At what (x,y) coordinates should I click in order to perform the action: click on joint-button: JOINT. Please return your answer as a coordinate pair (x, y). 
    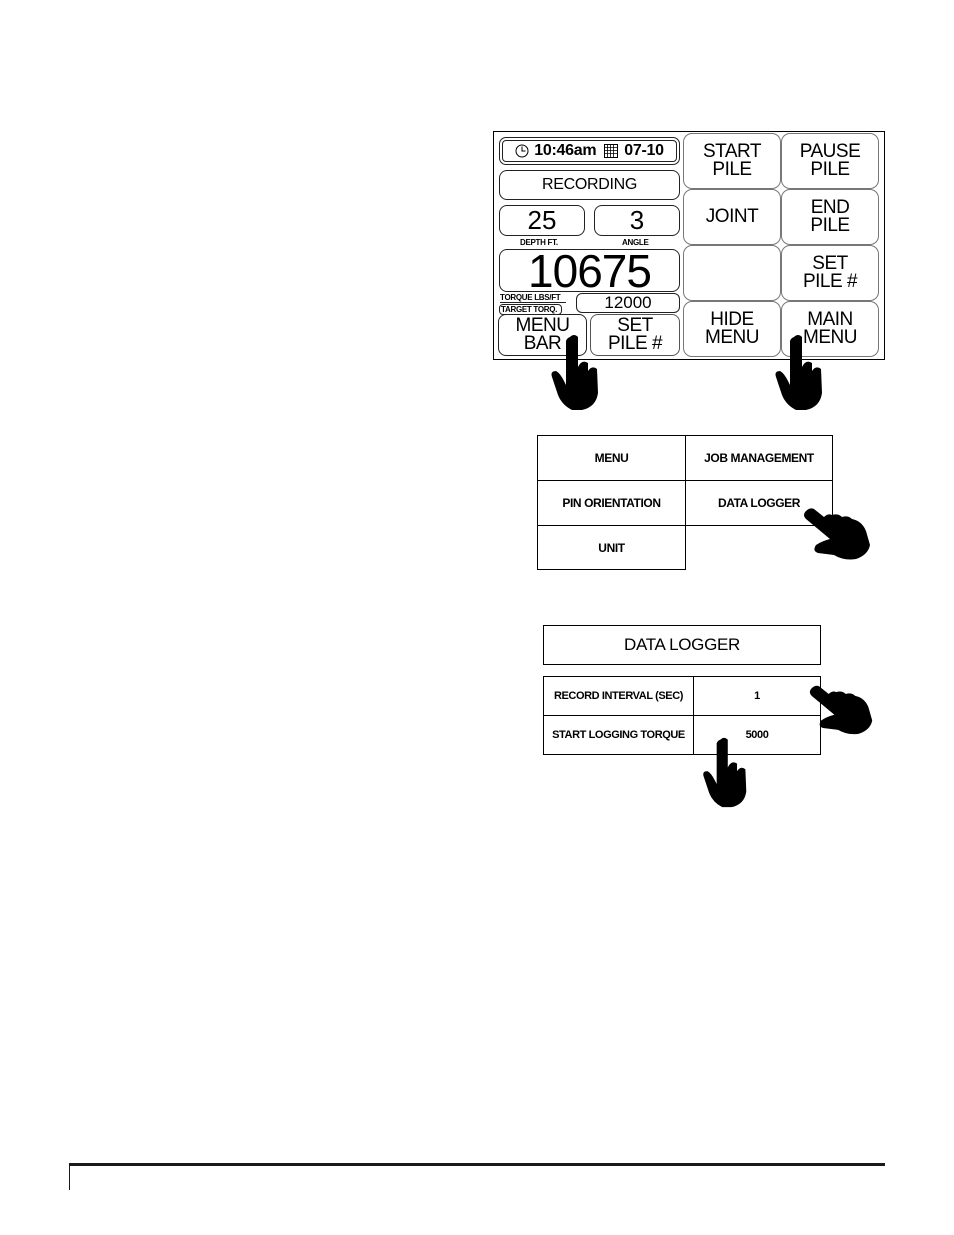
    Looking at the image, I should click on (732, 217).